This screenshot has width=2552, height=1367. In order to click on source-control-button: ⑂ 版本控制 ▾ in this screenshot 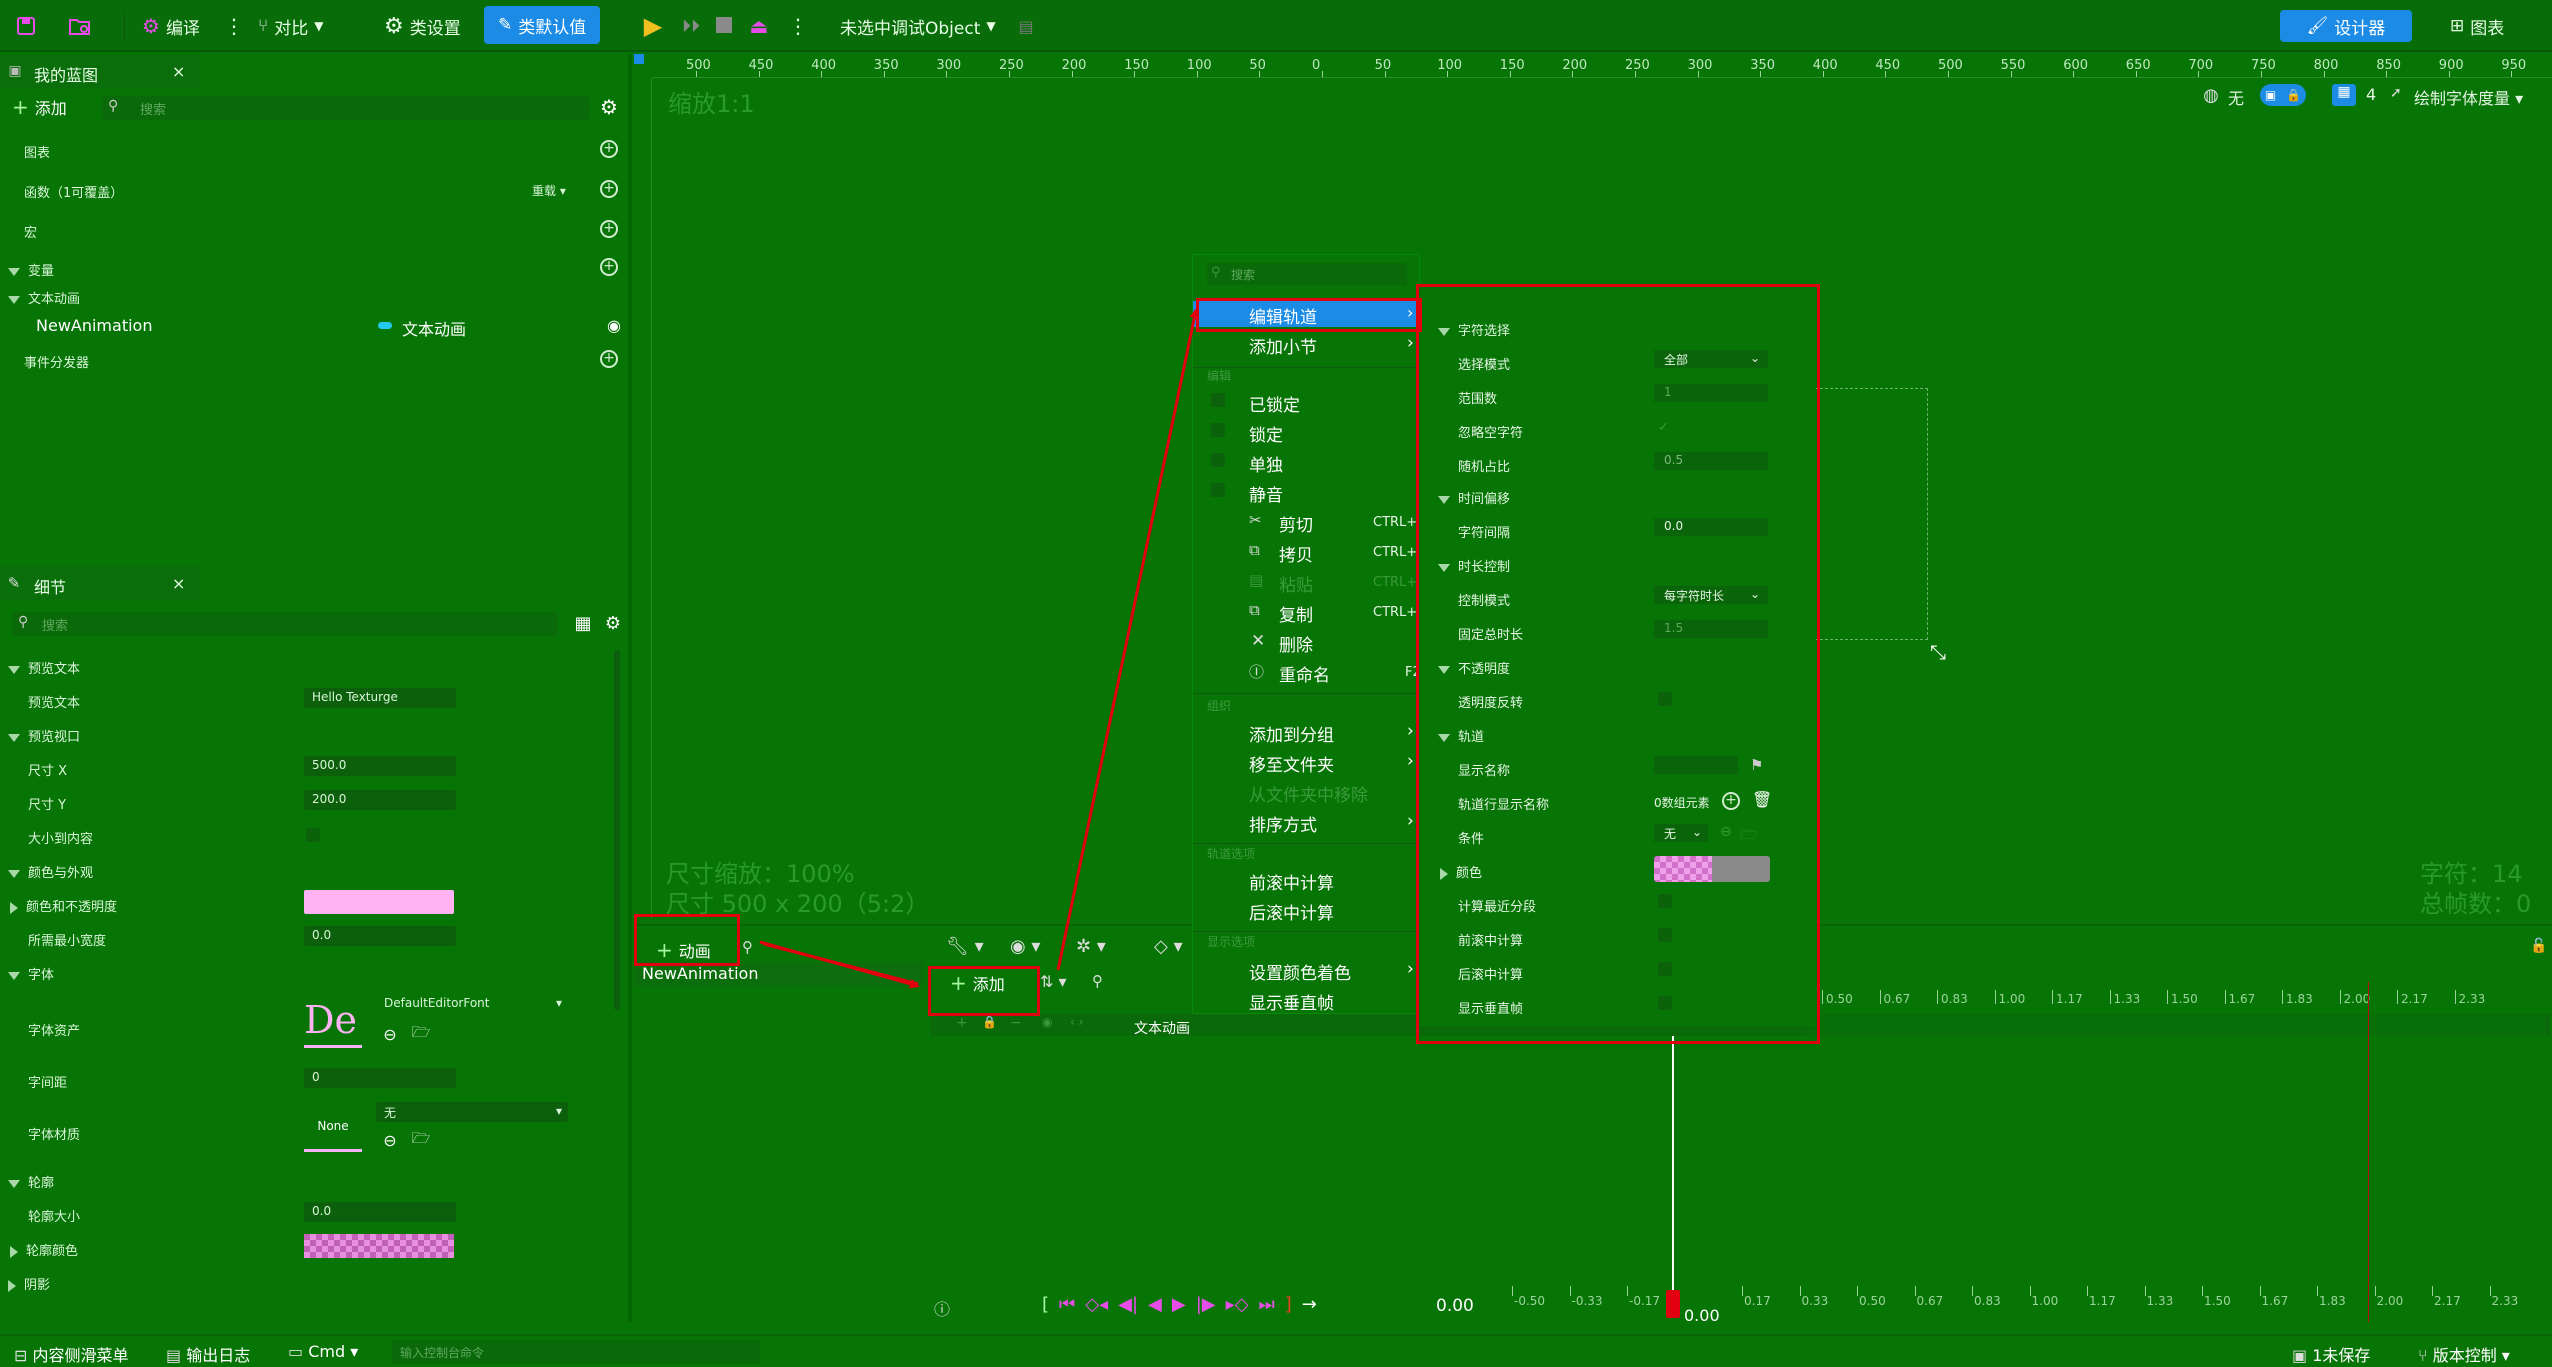, I will do `click(2464, 1354)`.